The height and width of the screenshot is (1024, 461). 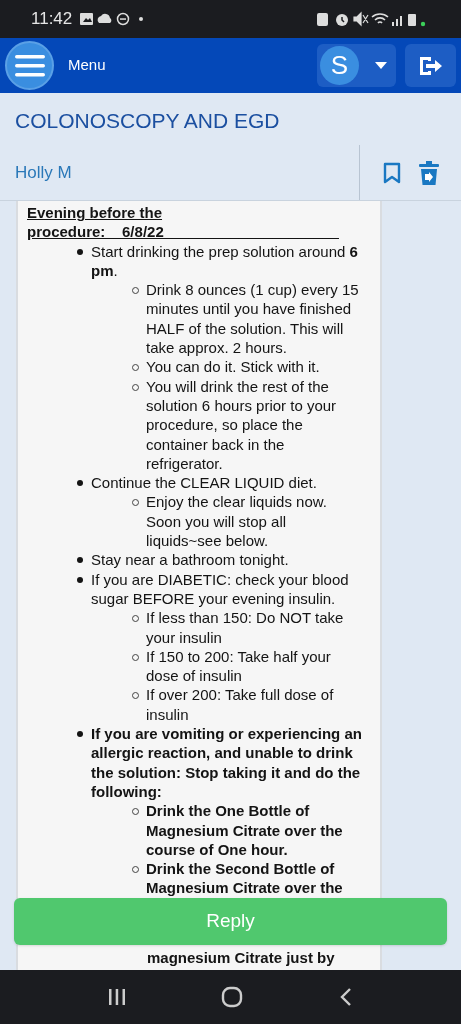 What do you see at coordinates (204, 483) in the screenshot?
I see `list-item-text: Continue the CLEAR LIQUID diet.` at bounding box center [204, 483].